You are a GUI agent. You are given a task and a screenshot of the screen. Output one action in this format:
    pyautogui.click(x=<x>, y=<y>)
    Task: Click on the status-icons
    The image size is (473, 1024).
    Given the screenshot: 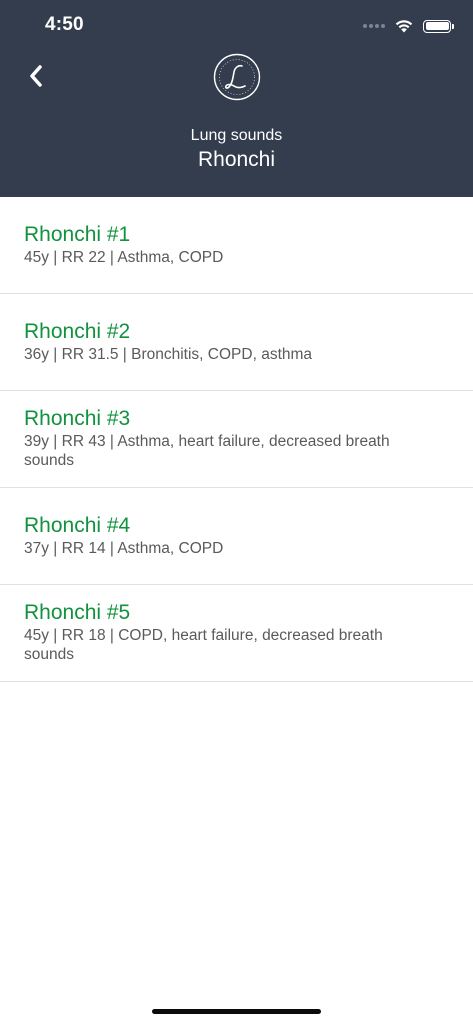 What is the action you would take?
    pyautogui.click(x=408, y=26)
    